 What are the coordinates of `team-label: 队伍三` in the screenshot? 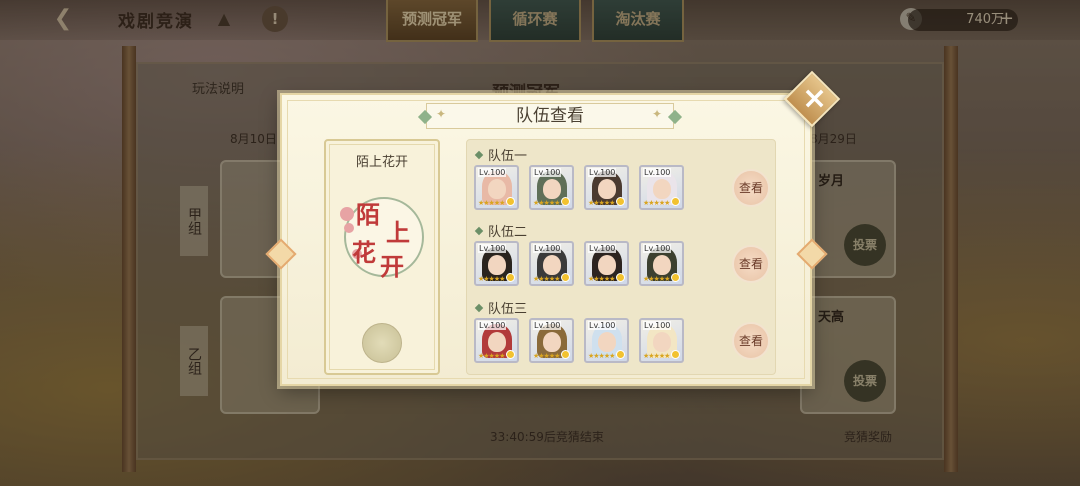 It's located at (508, 309).